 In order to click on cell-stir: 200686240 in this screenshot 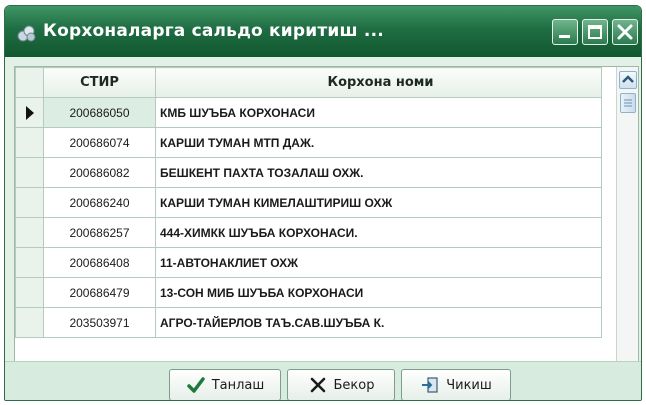, I will do `click(99, 202)`.